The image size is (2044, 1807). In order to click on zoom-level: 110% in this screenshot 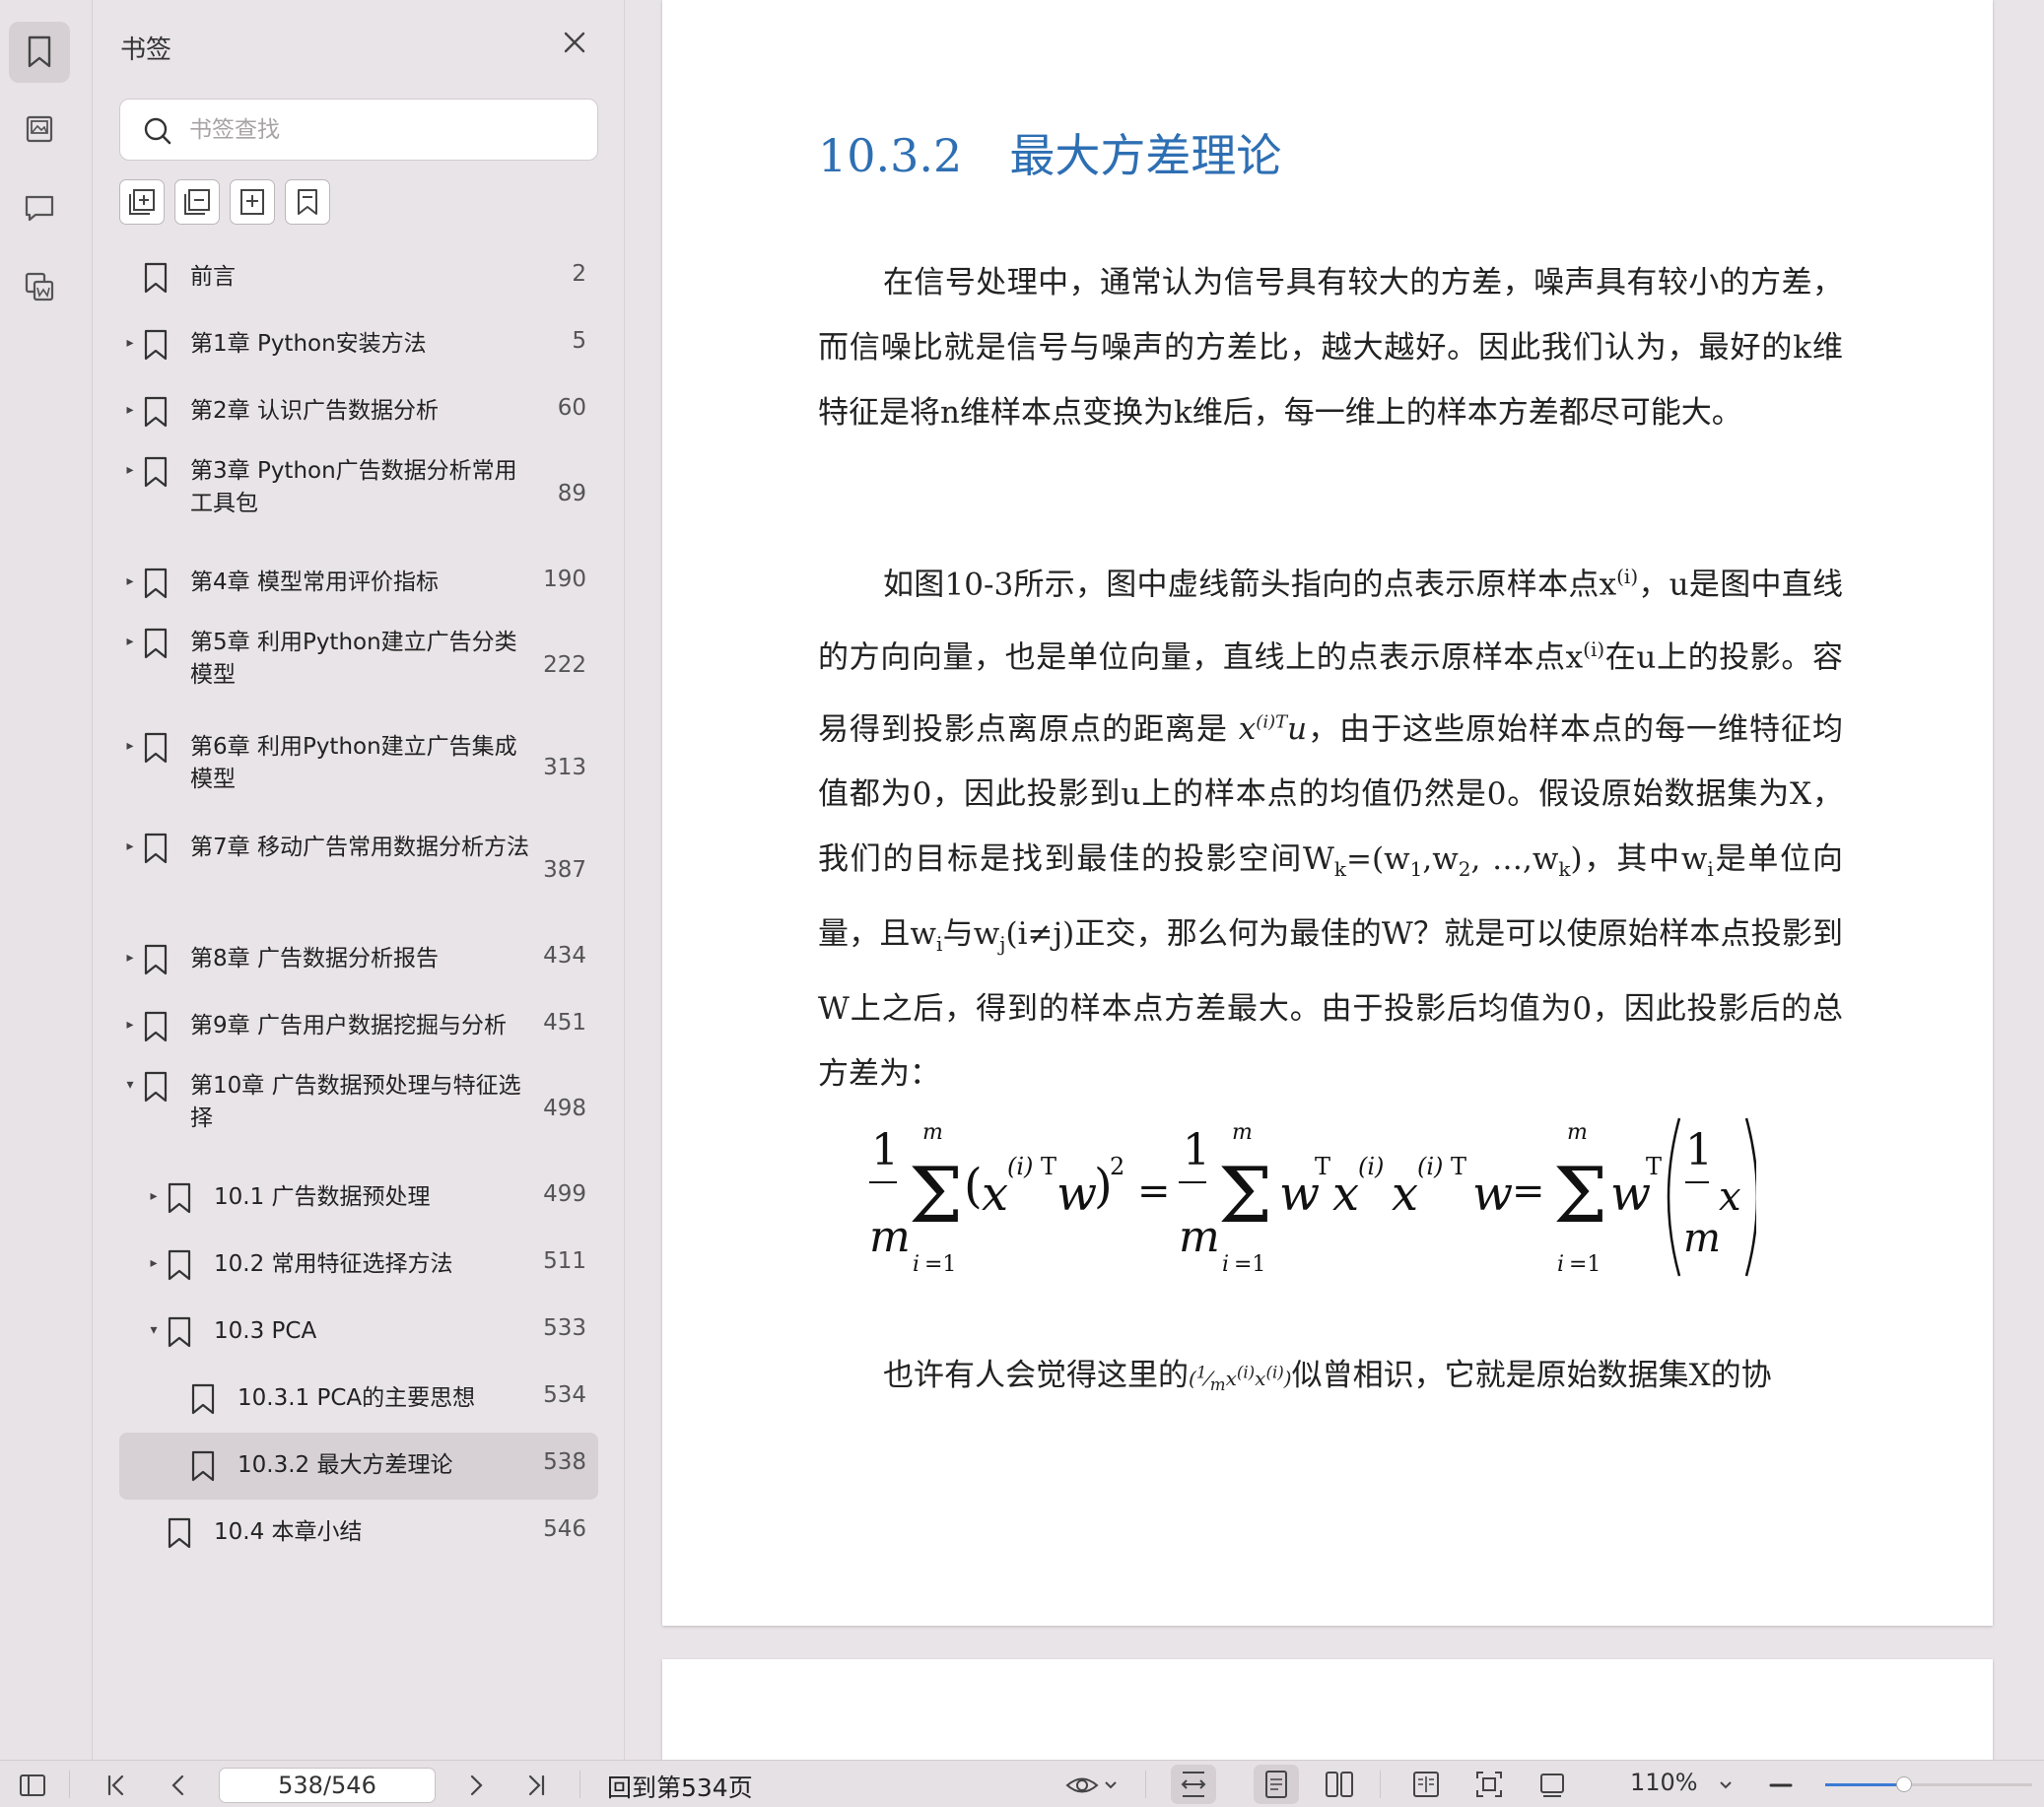, I will do `click(1664, 1782)`.